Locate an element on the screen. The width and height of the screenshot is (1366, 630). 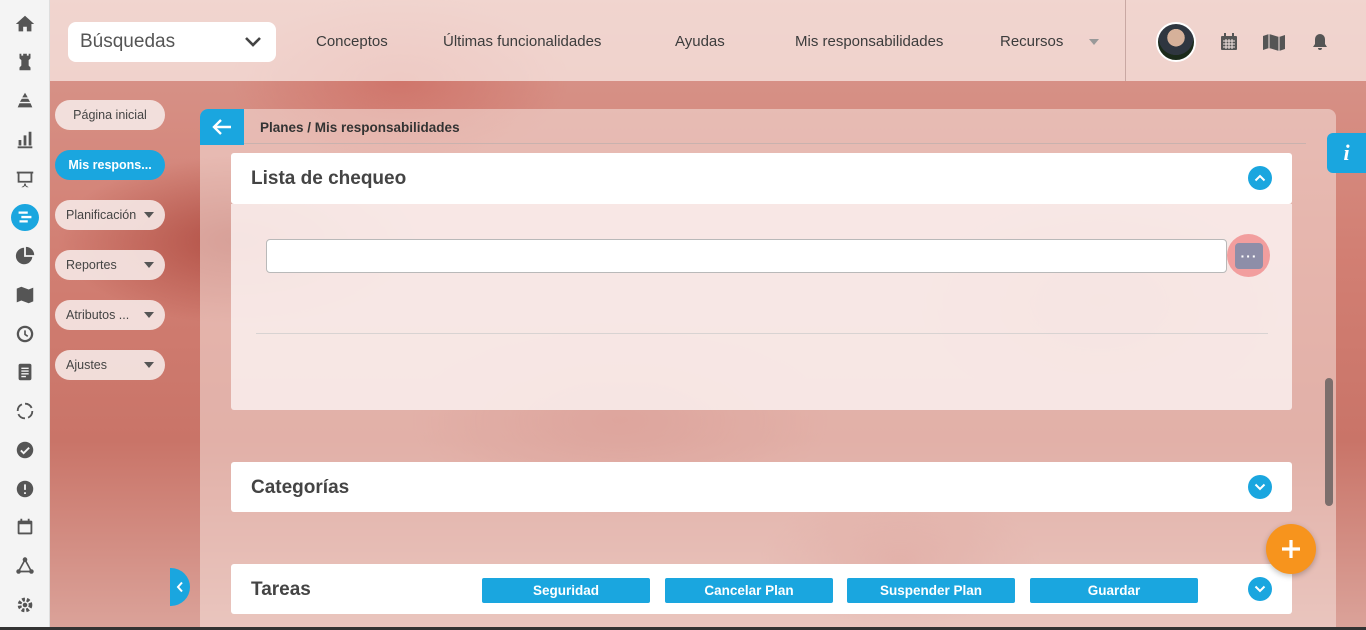
avatar is located at coordinates (1176, 42).